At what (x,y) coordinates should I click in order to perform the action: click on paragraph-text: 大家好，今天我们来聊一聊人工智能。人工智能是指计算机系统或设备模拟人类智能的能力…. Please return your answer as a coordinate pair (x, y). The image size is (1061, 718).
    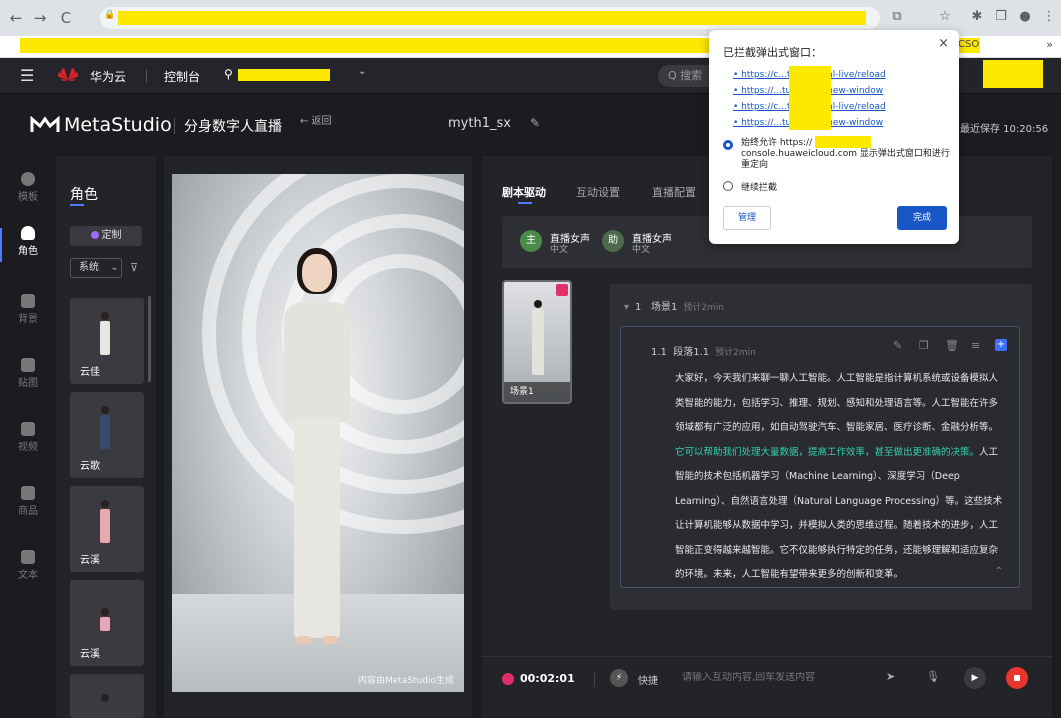
    Looking at the image, I should click on (840, 477).